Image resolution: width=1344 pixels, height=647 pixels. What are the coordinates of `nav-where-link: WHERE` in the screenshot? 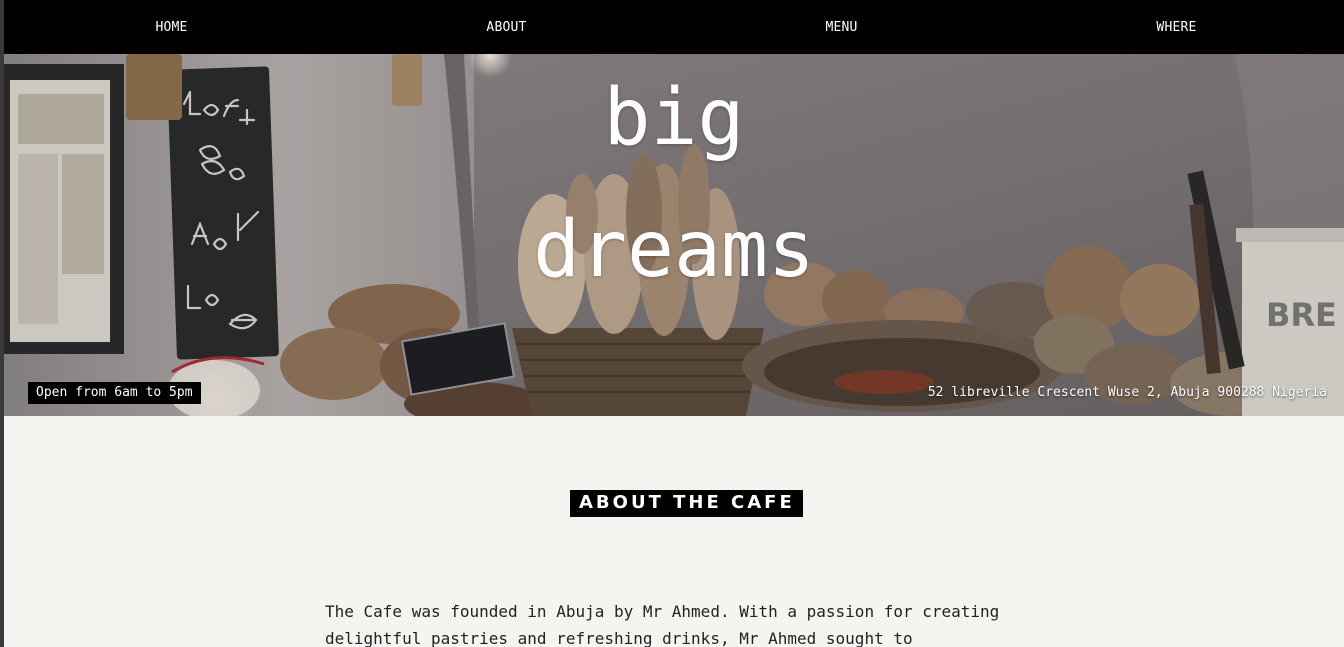 It's located at (1176, 27).